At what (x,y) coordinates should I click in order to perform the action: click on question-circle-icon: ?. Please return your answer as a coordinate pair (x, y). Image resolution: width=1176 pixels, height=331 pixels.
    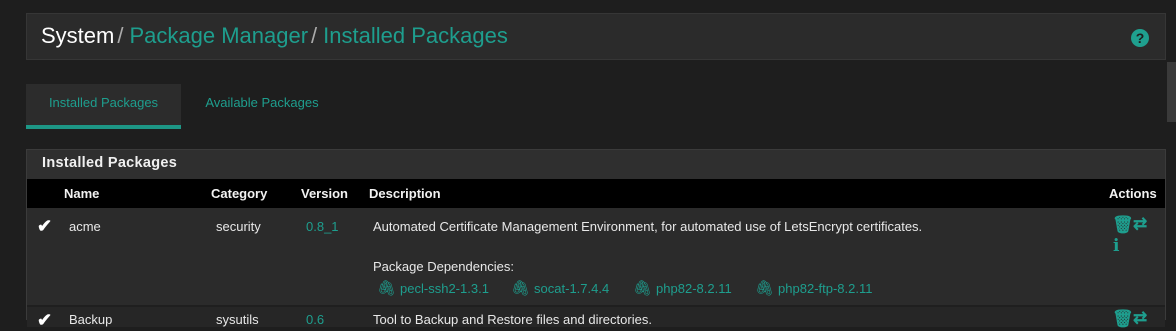
    Looking at the image, I should click on (1140, 38).